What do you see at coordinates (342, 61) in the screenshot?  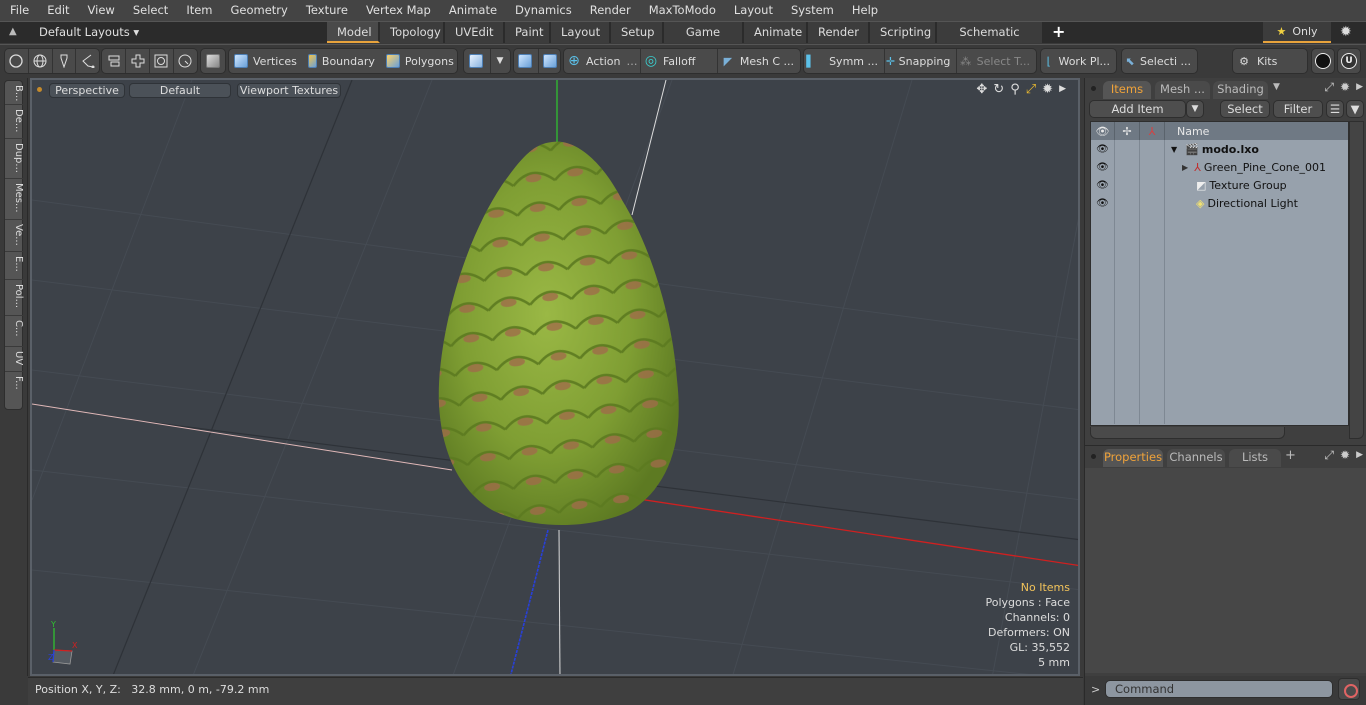 I see `boundary-button: Boundary` at bounding box center [342, 61].